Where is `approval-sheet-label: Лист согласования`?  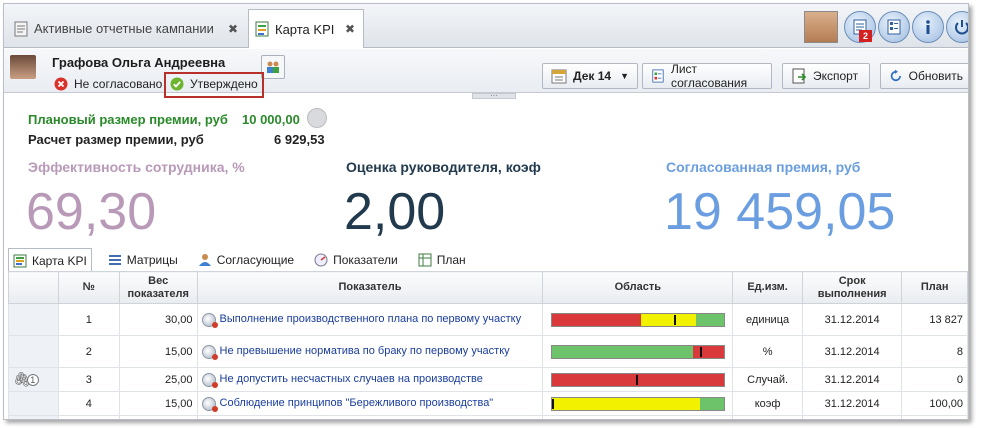
approval-sheet-label: Лист согласования is located at coordinates (709, 76).